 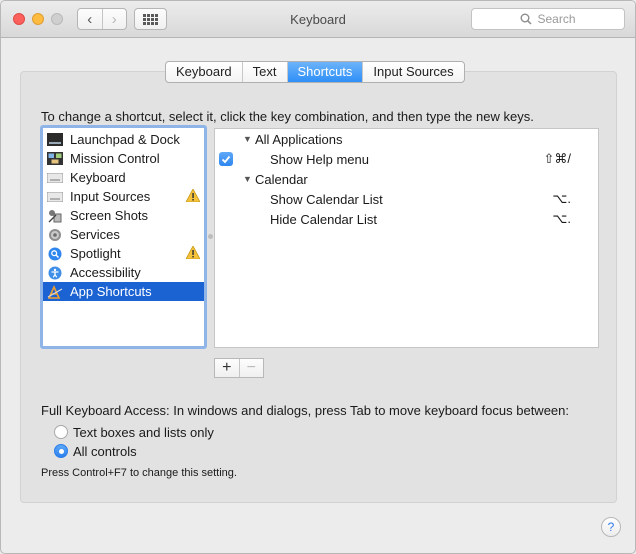 I want to click on category-label: Launchpad & Dock, so click(x=125, y=139).